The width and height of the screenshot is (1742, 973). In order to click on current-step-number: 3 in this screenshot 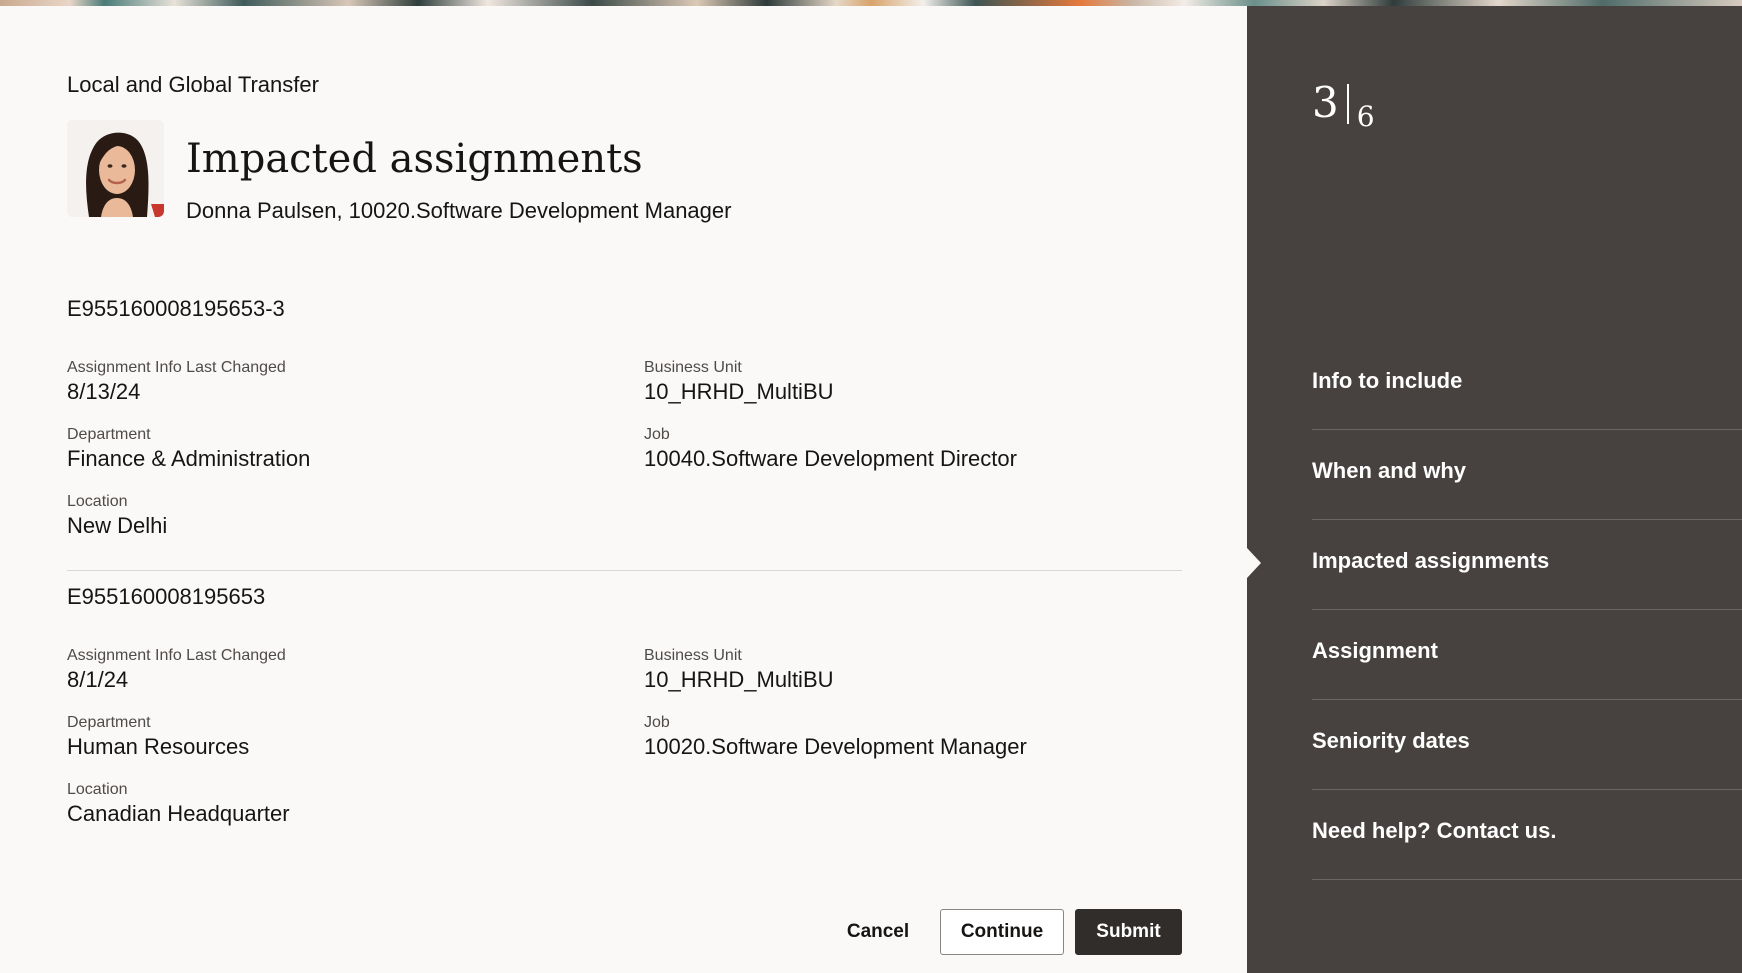, I will do `click(1325, 102)`.